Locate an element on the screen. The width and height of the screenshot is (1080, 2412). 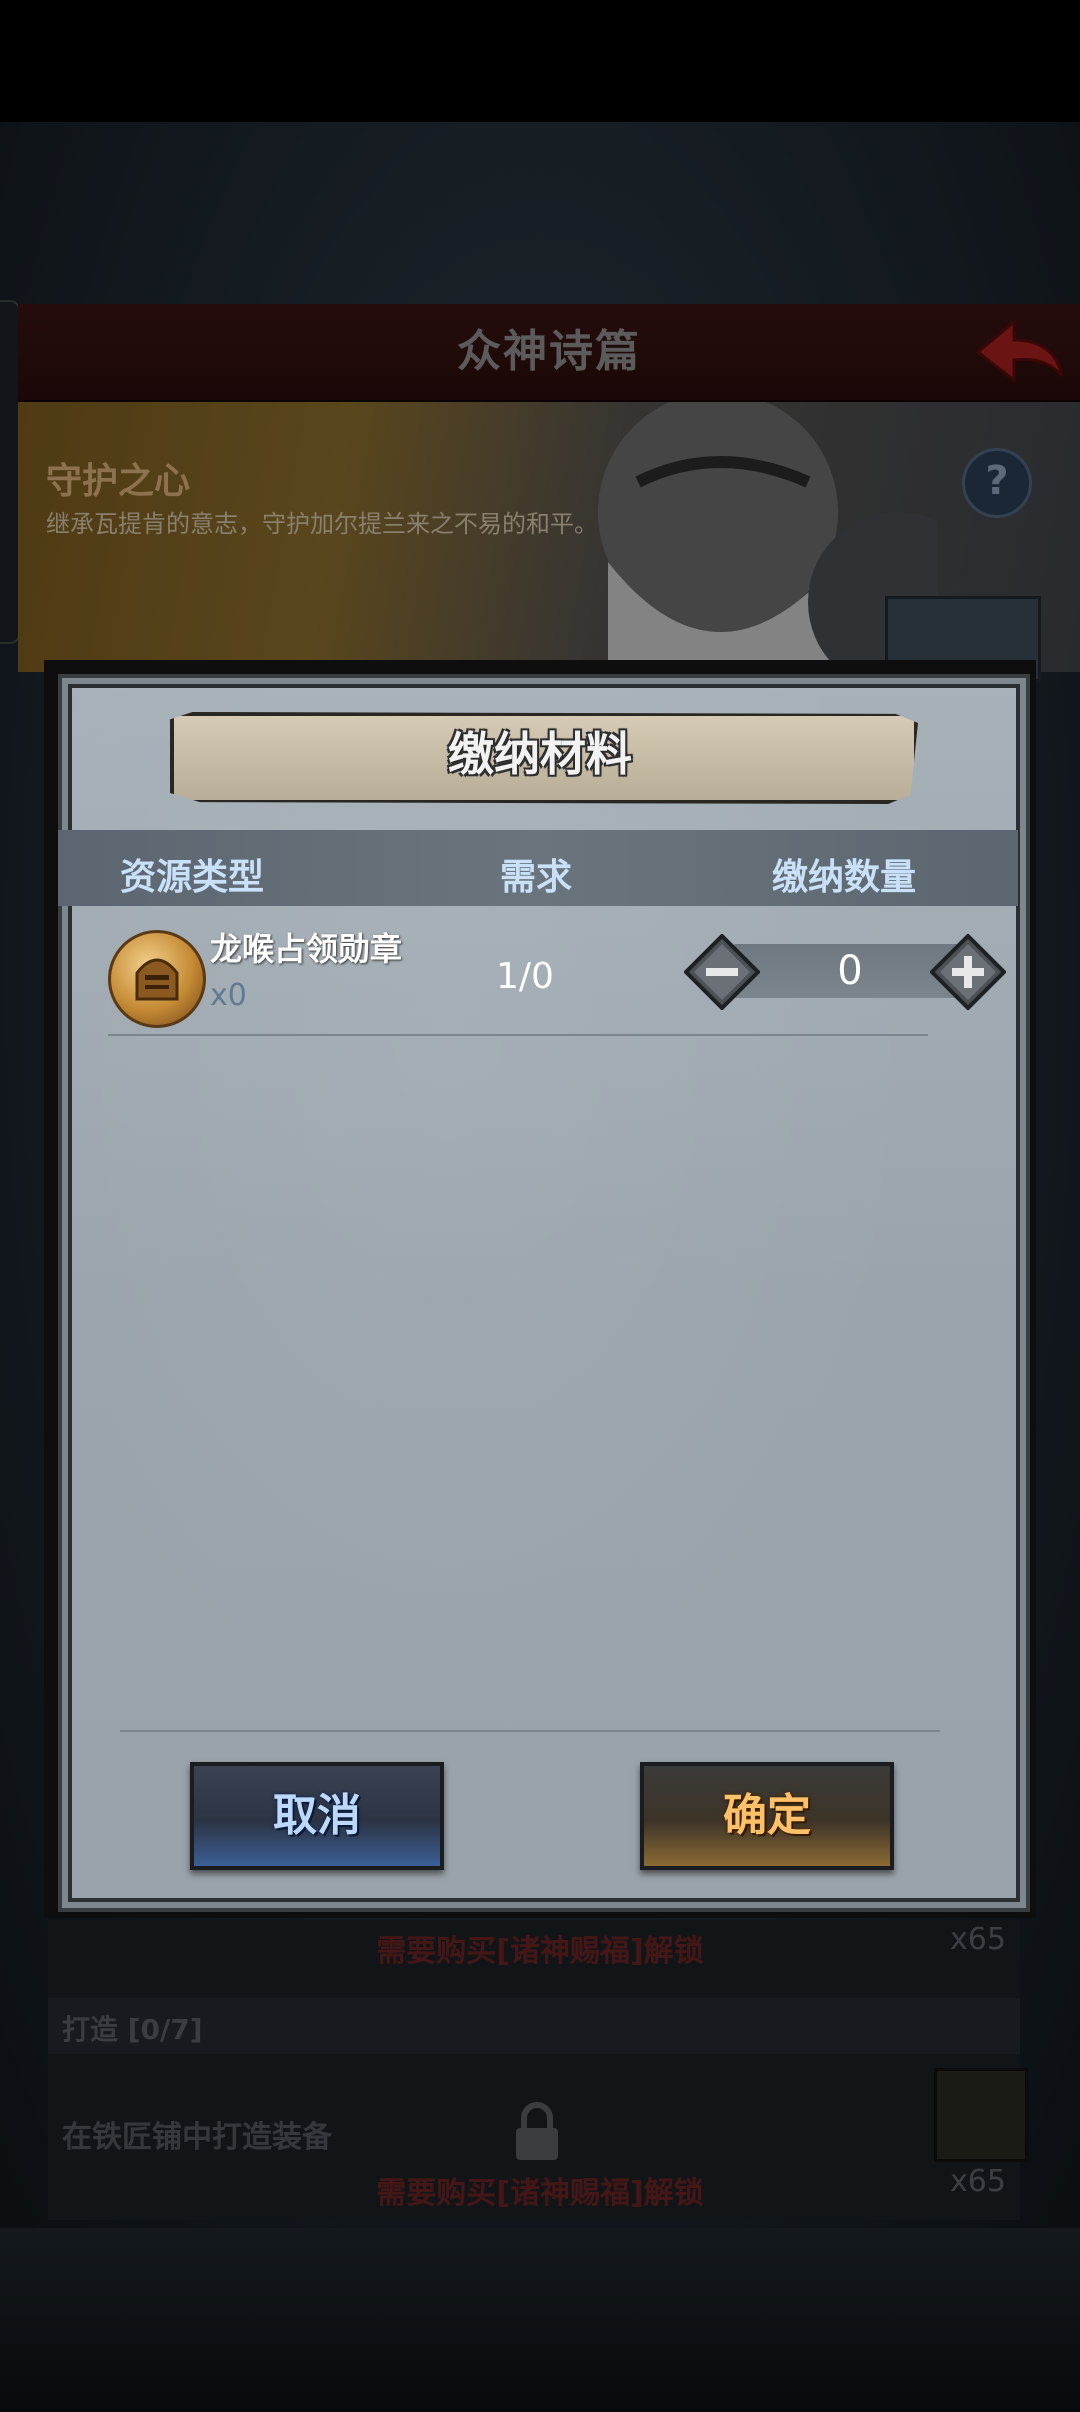
confirm-button-label: 确定 is located at coordinates (767, 1816).